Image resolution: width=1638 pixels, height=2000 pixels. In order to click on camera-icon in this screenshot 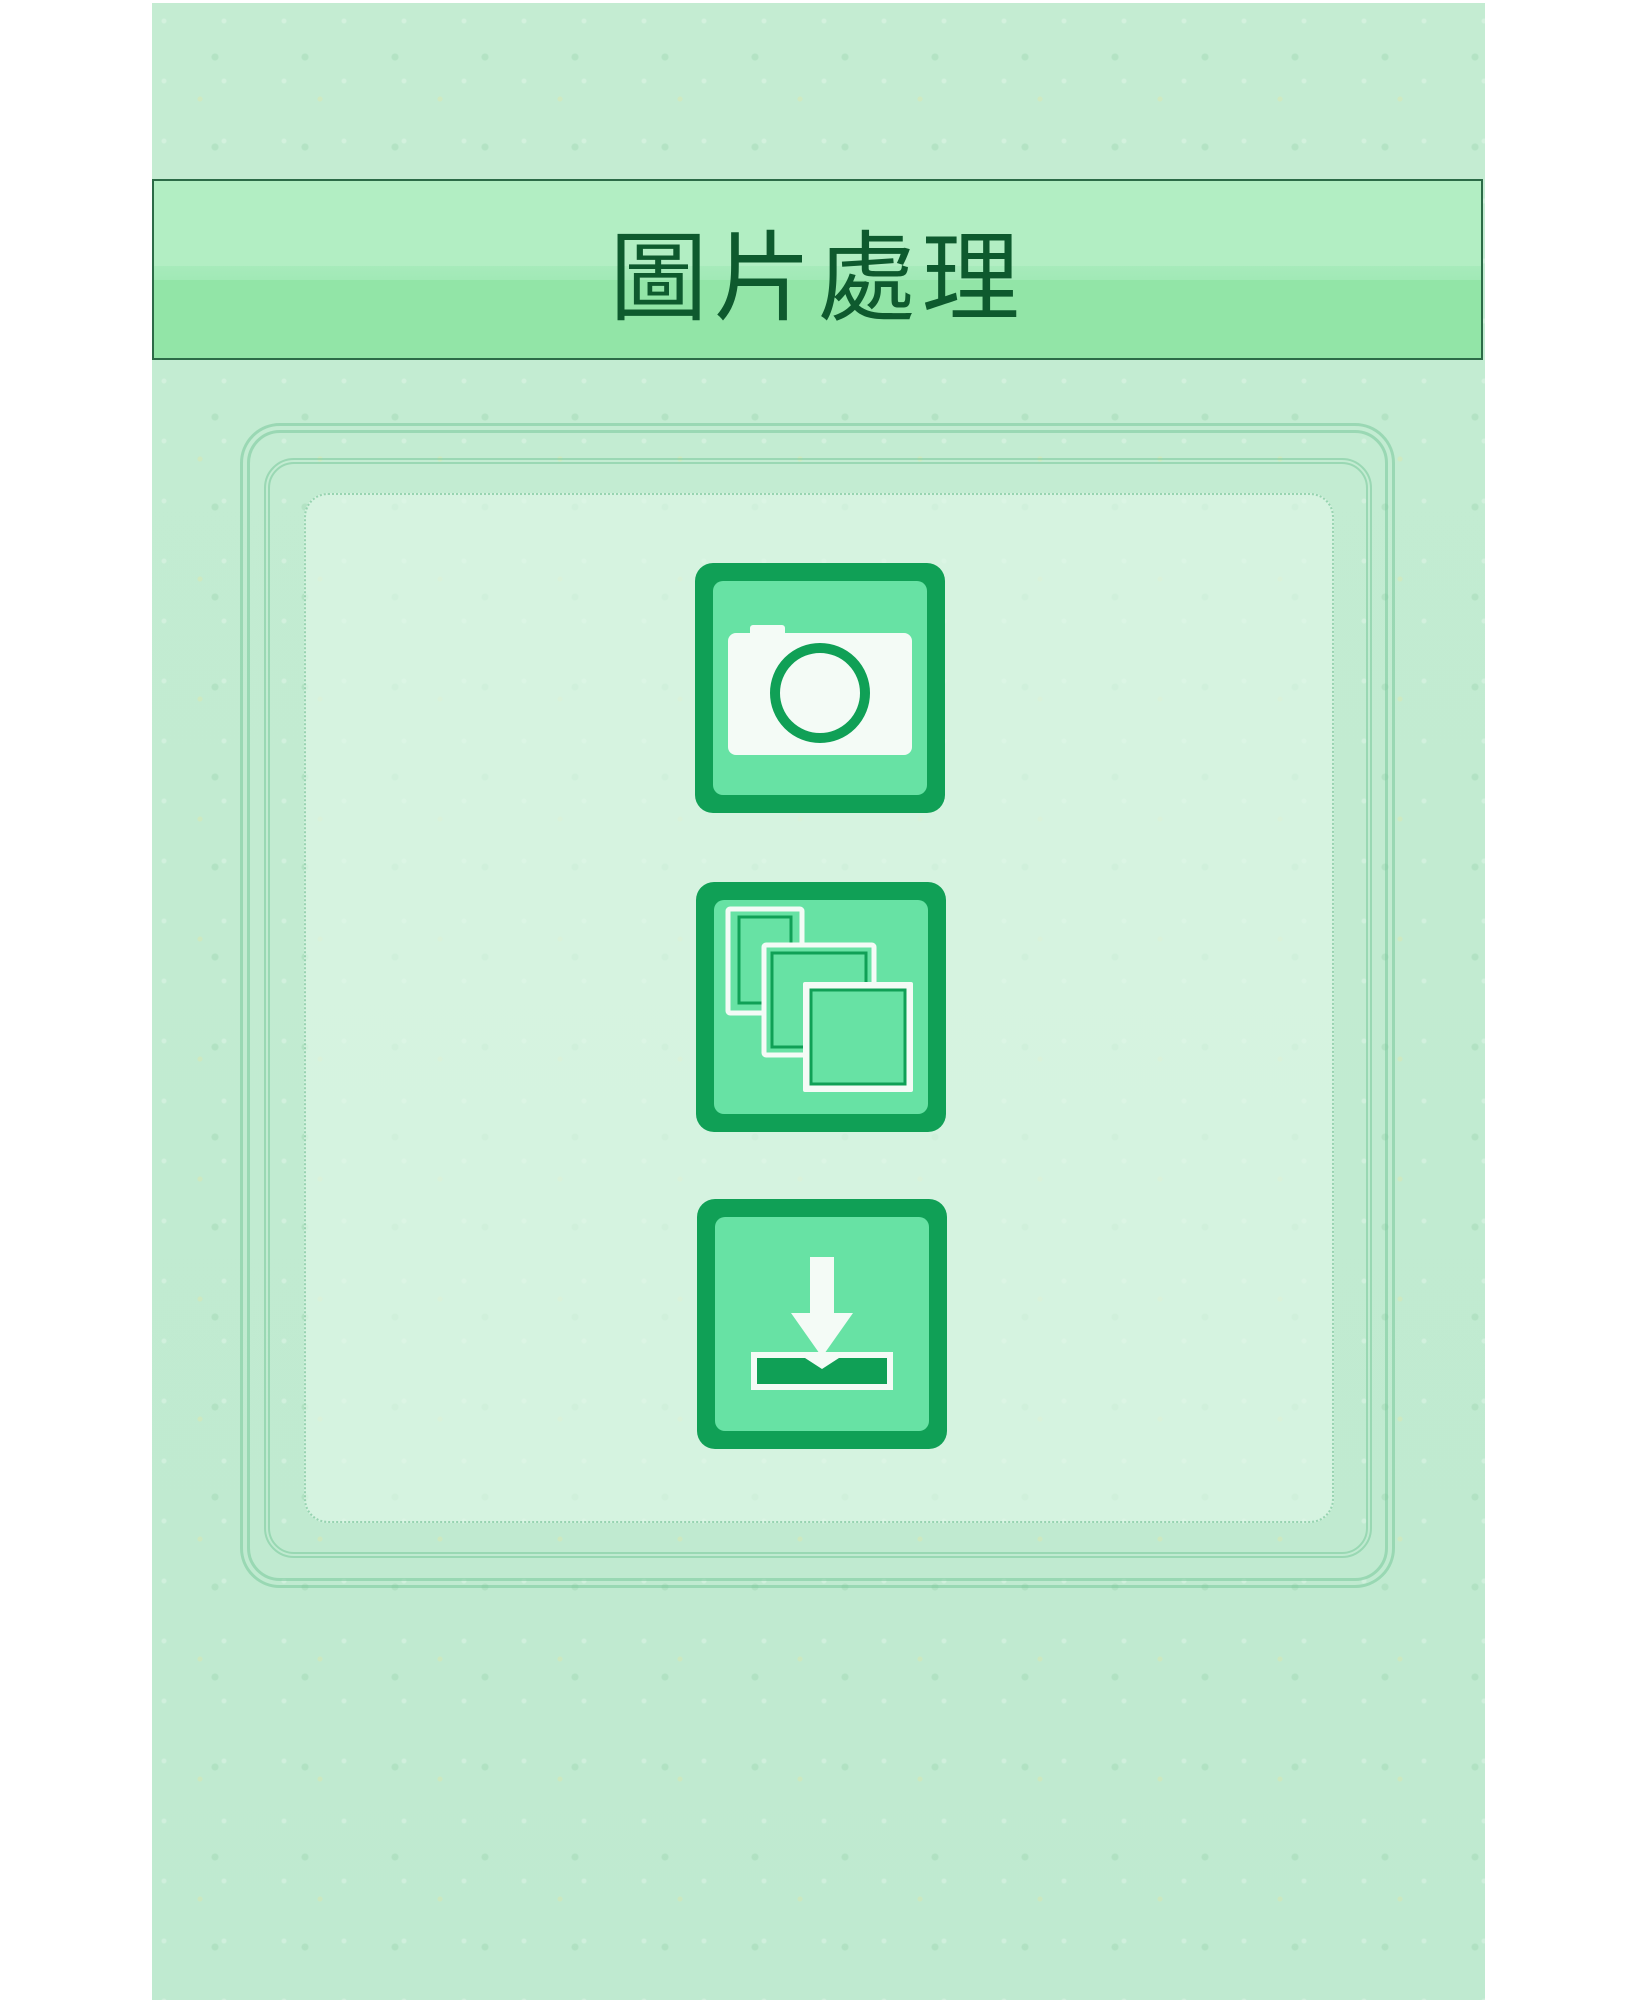, I will do `click(820, 690)`.